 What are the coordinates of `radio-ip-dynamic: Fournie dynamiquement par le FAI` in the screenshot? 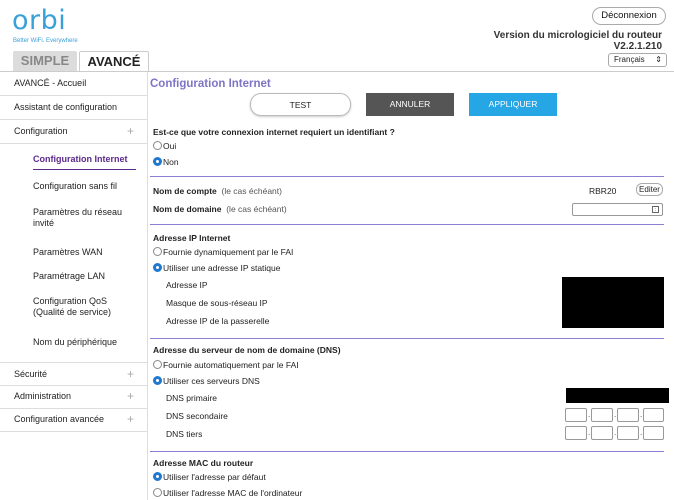 It's located at (223, 252).